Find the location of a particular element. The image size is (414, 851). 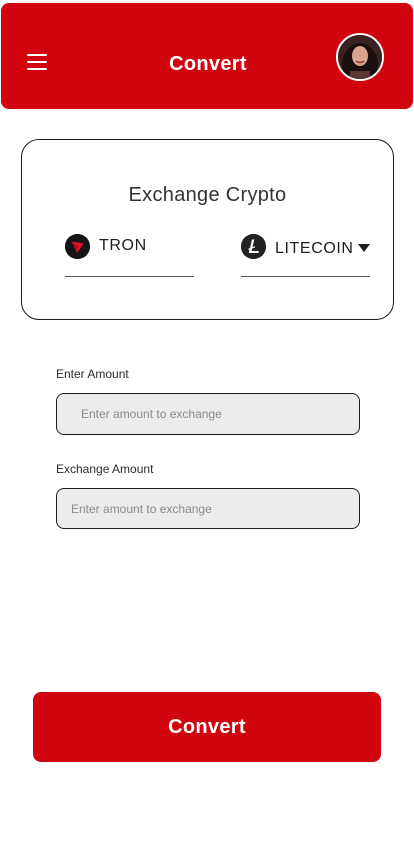

amount-input is located at coordinates (208, 414).